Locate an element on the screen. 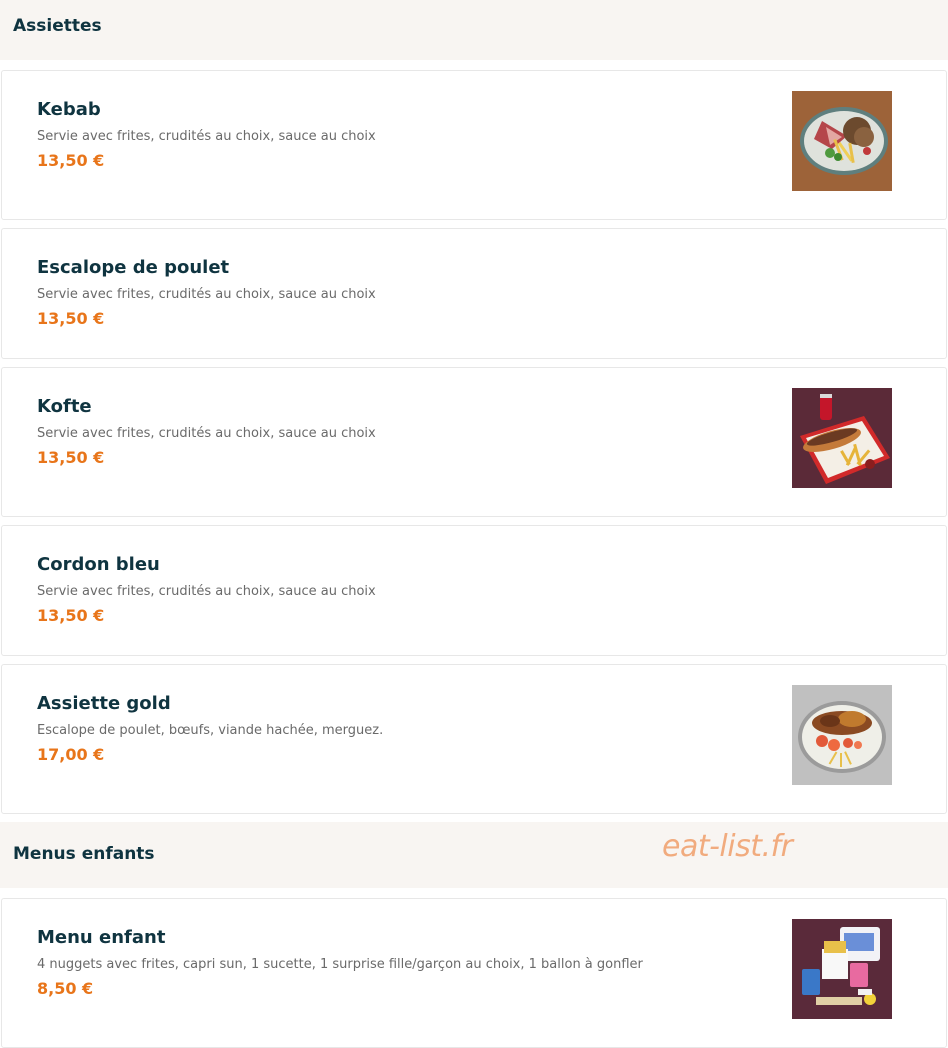  item-name: Assiette gold is located at coordinates (104, 703).